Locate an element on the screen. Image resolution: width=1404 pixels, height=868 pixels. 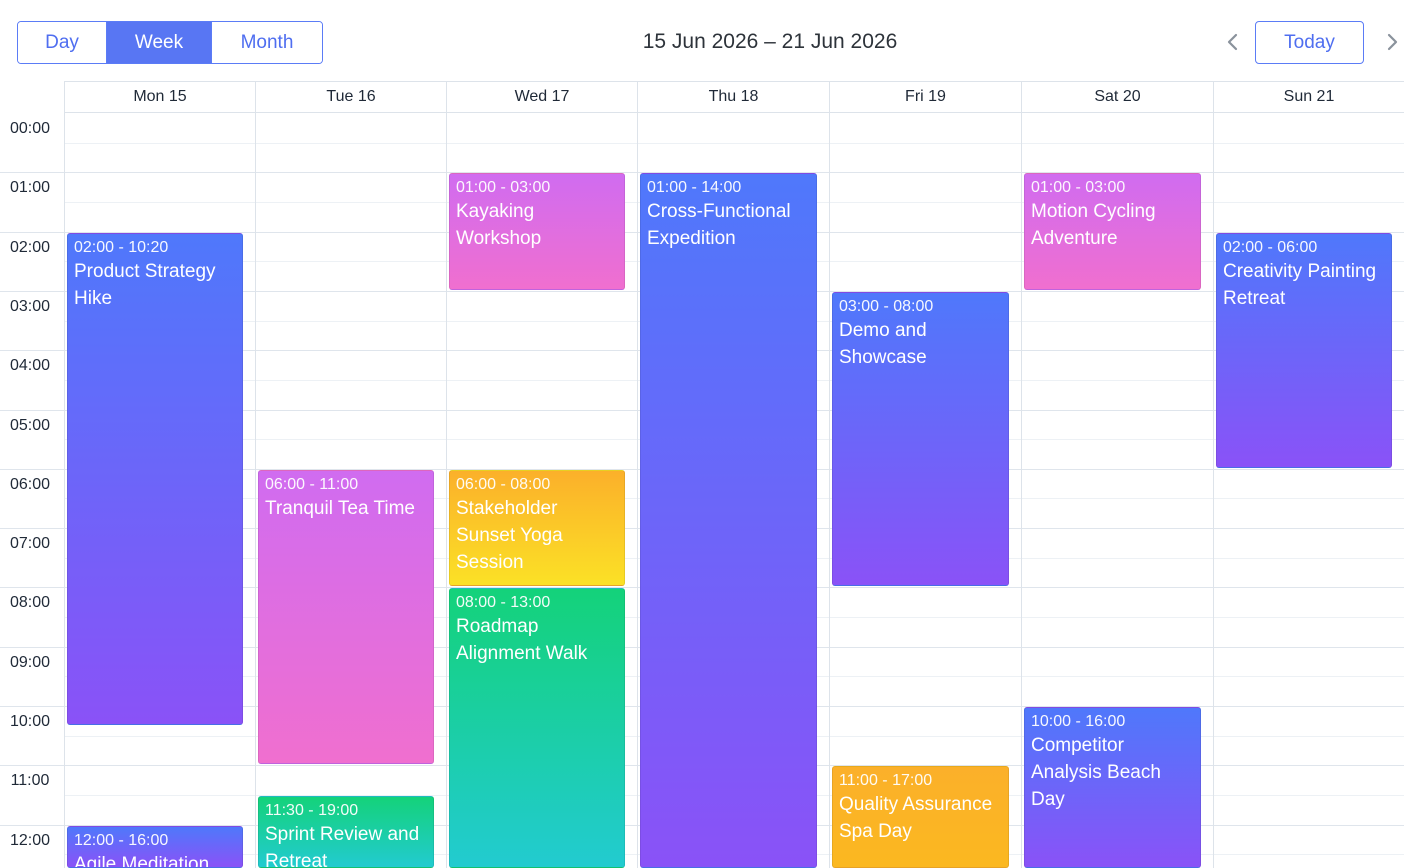
prev-week-button is located at coordinates (1233, 42).